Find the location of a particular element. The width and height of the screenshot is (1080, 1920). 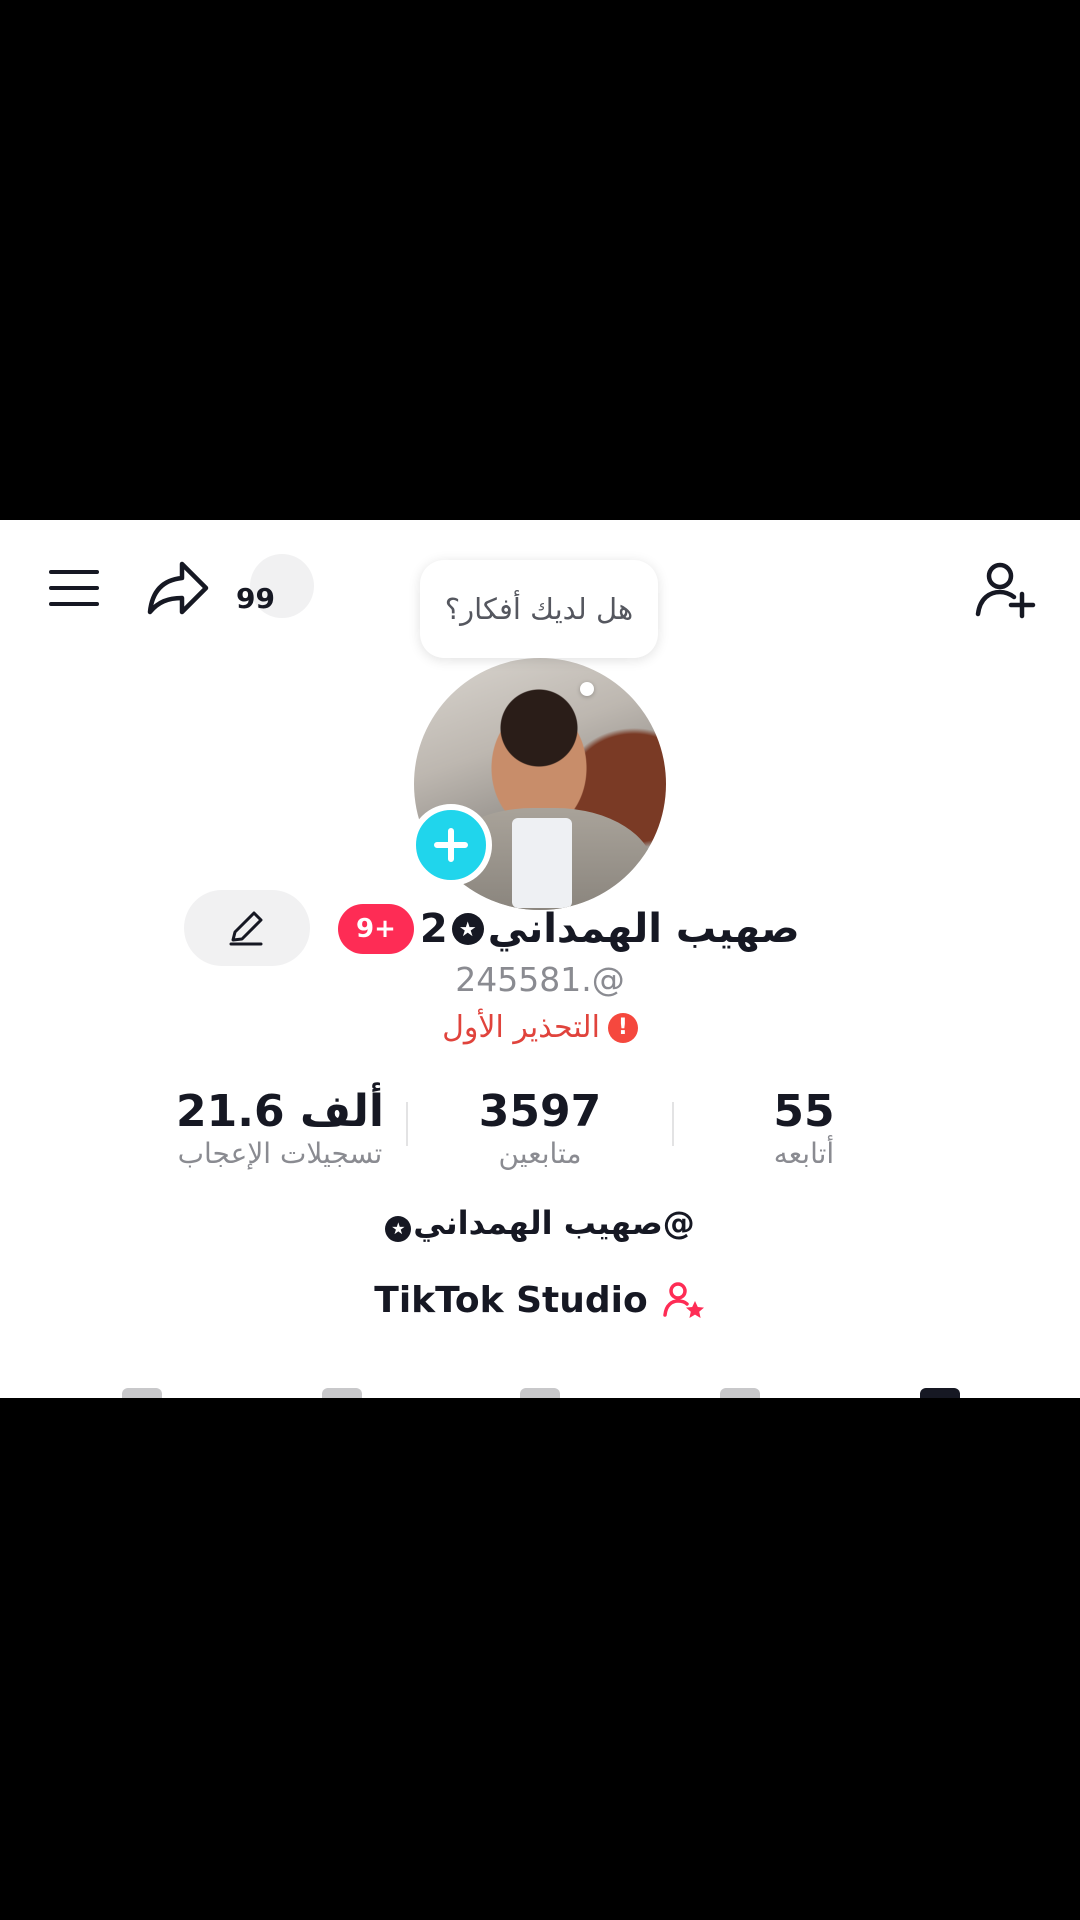

ideas-bubble-text: هل لديك أفكار؟ is located at coordinates (539, 609).